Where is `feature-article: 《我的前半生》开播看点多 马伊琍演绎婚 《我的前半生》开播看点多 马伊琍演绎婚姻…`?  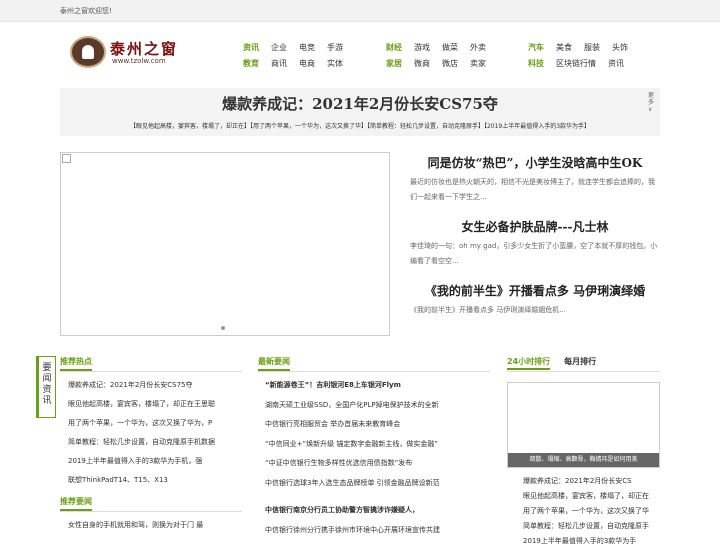
feature-article: 《我的前半生》开播看点多 马伊琍演绎婚 《我的前半生》开播看点多 马伊琍演绎婚姻… is located at coordinates (535, 300).